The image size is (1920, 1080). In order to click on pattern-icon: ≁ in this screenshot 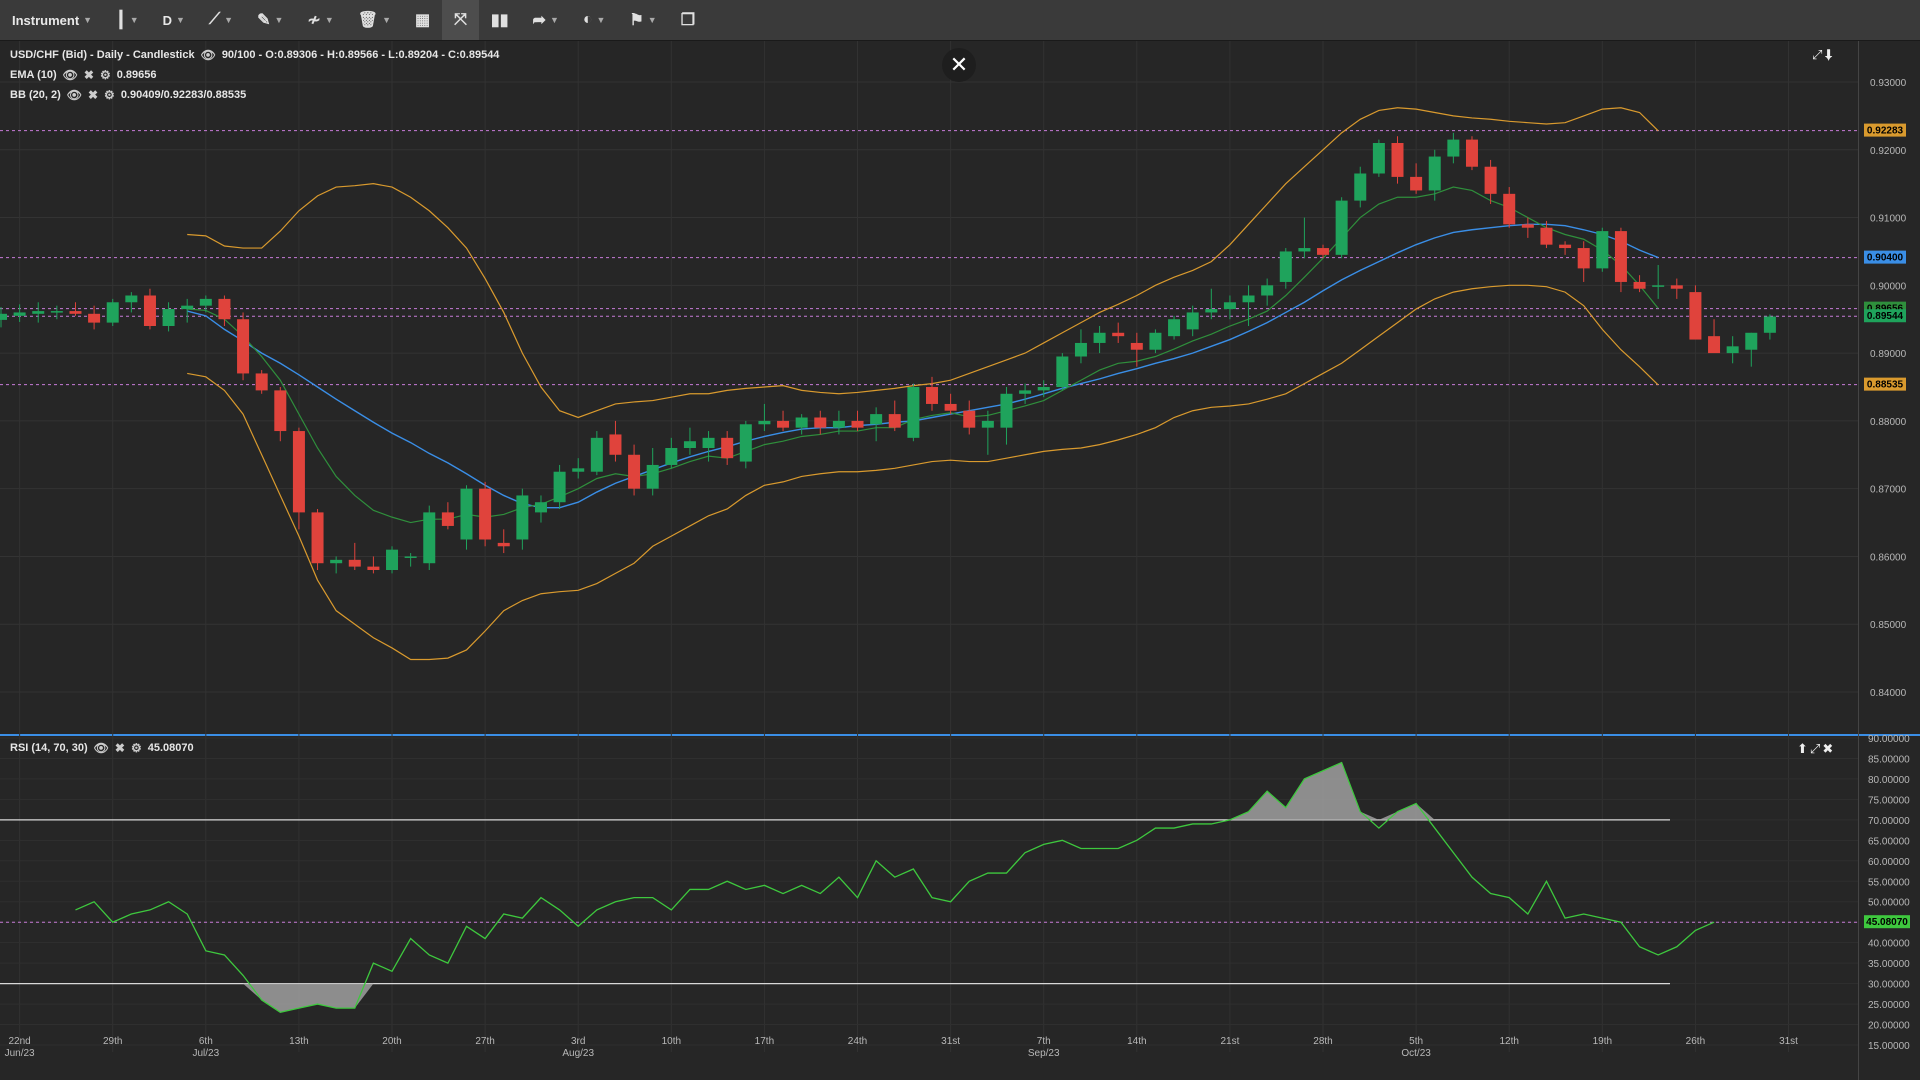, I will do `click(314, 20)`.